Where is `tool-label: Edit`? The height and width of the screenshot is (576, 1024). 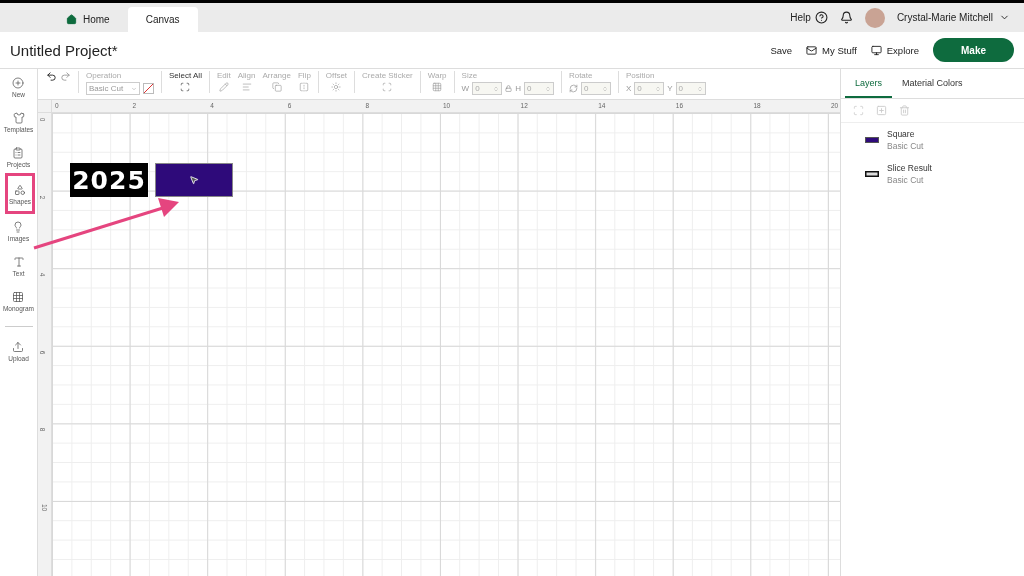
tool-label: Edit is located at coordinates (223, 75).